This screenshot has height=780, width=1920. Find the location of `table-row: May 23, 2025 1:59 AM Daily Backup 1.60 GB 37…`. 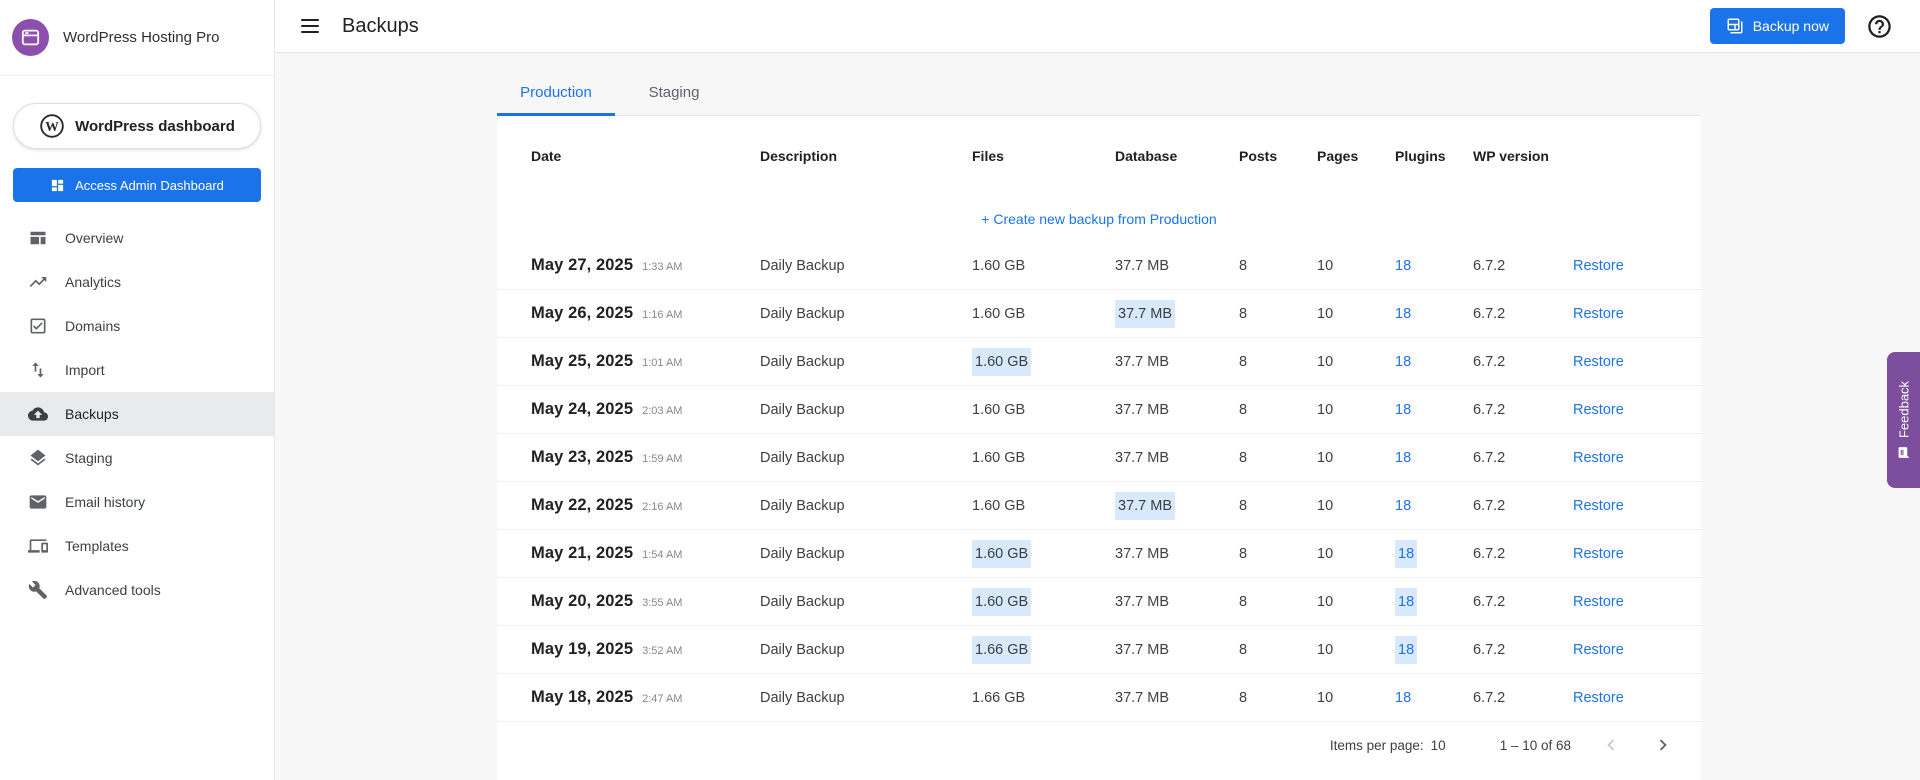

table-row: May 23, 2025 1:59 AM Daily Backup 1.60 GB 37… is located at coordinates (1099, 458).